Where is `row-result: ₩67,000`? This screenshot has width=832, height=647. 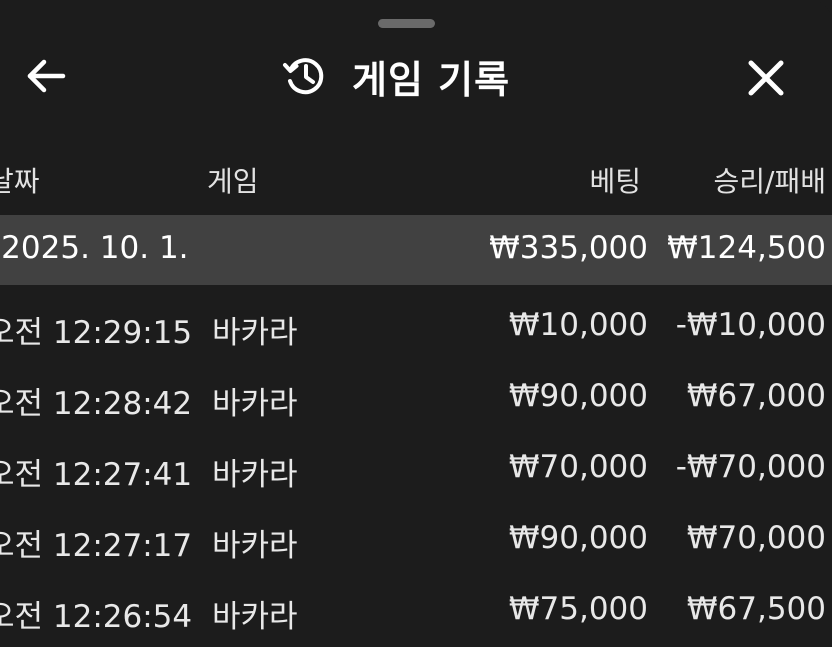
row-result: ₩67,000 is located at coordinates (756, 396).